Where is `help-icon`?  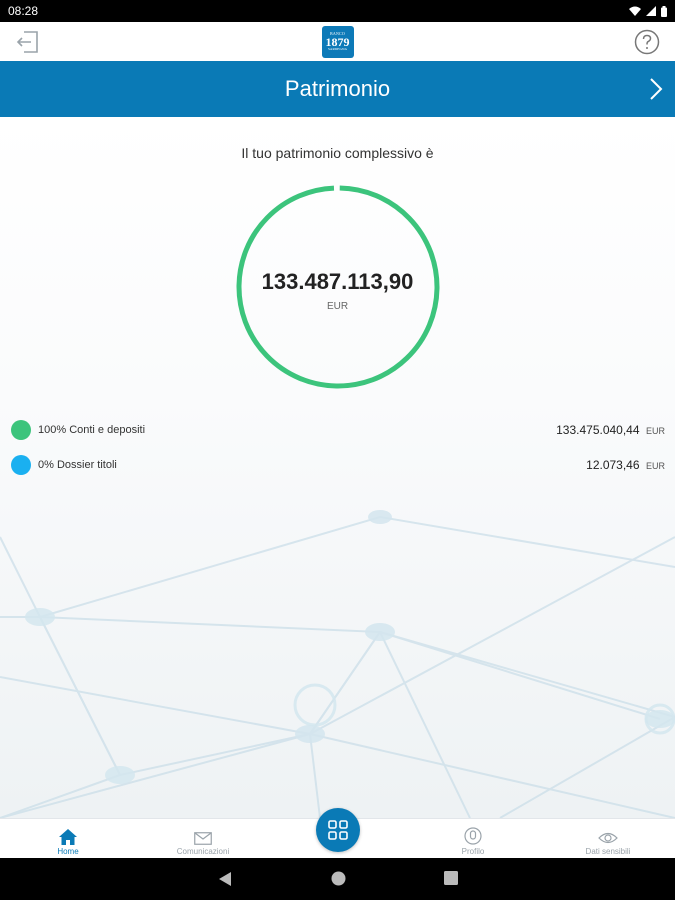 help-icon is located at coordinates (647, 42).